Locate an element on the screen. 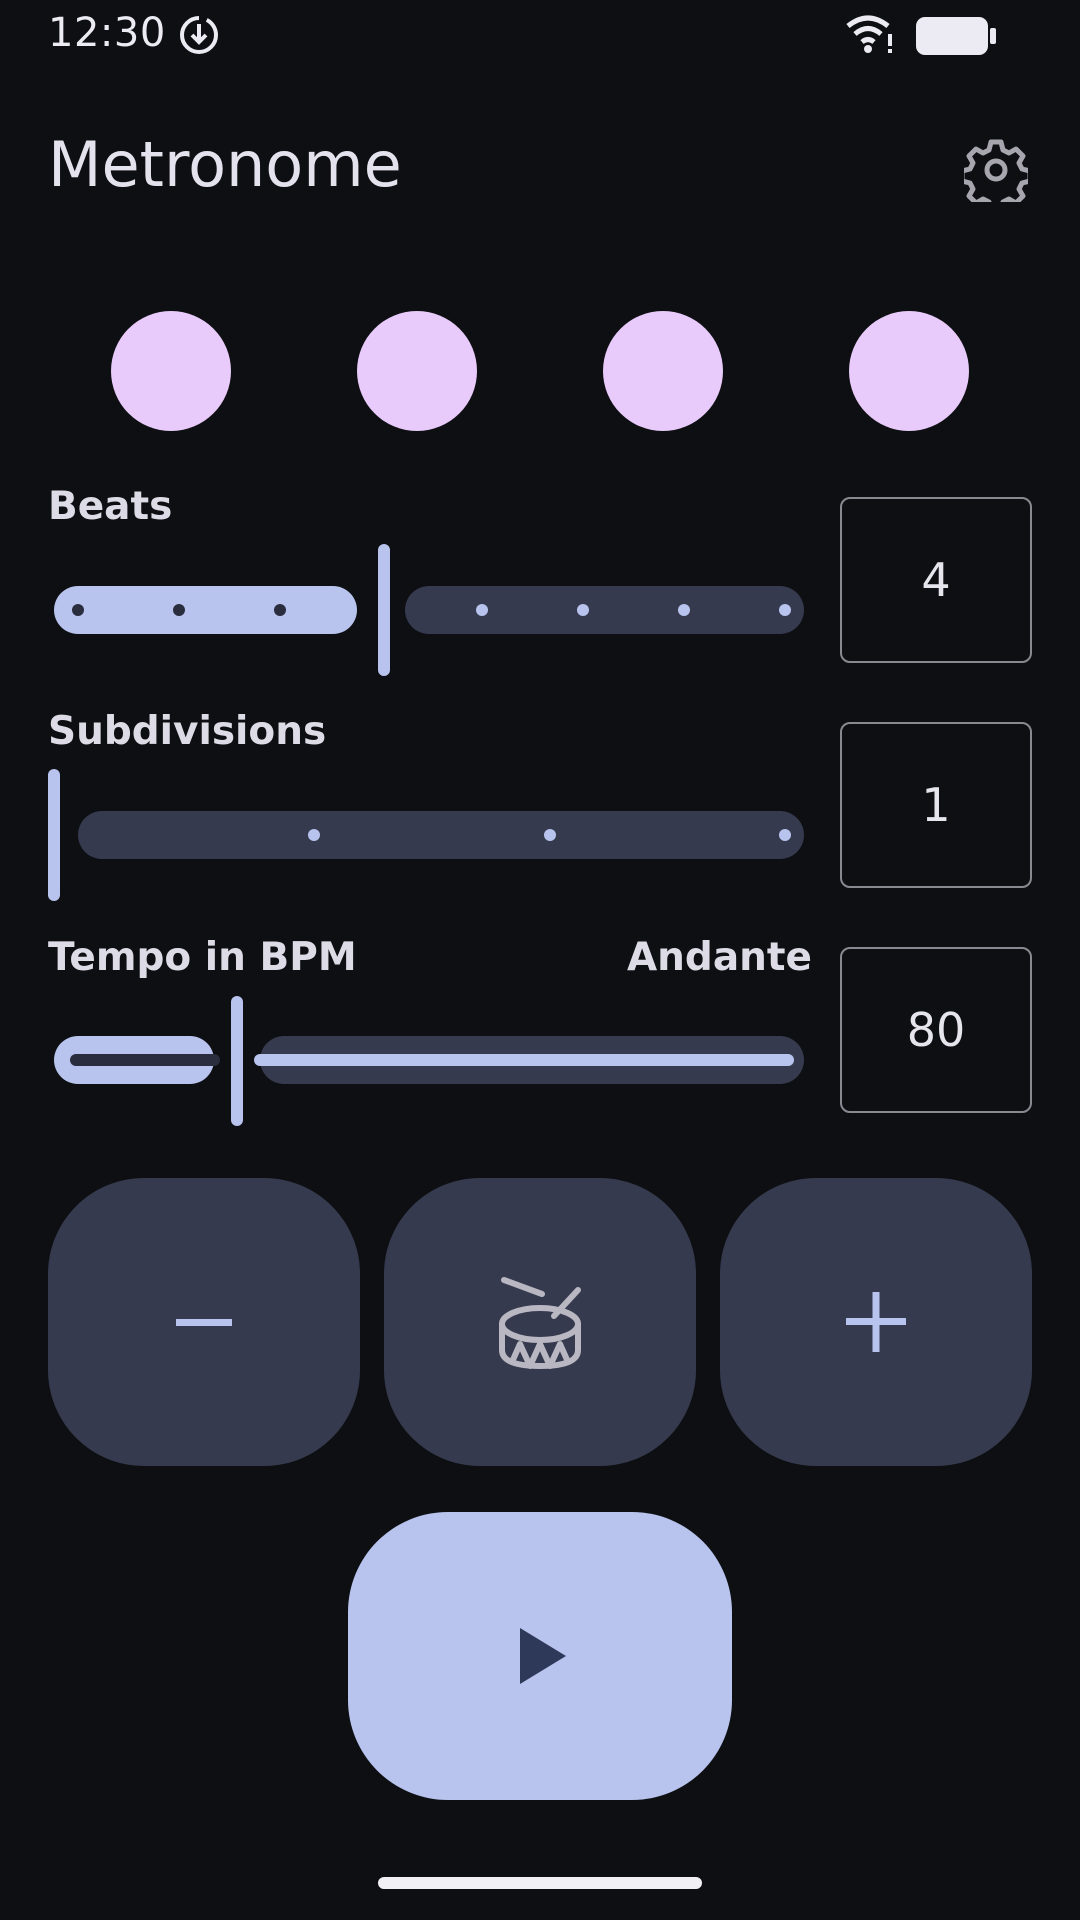 The image size is (1080, 1920). home-indicator is located at coordinates (540, 1883).